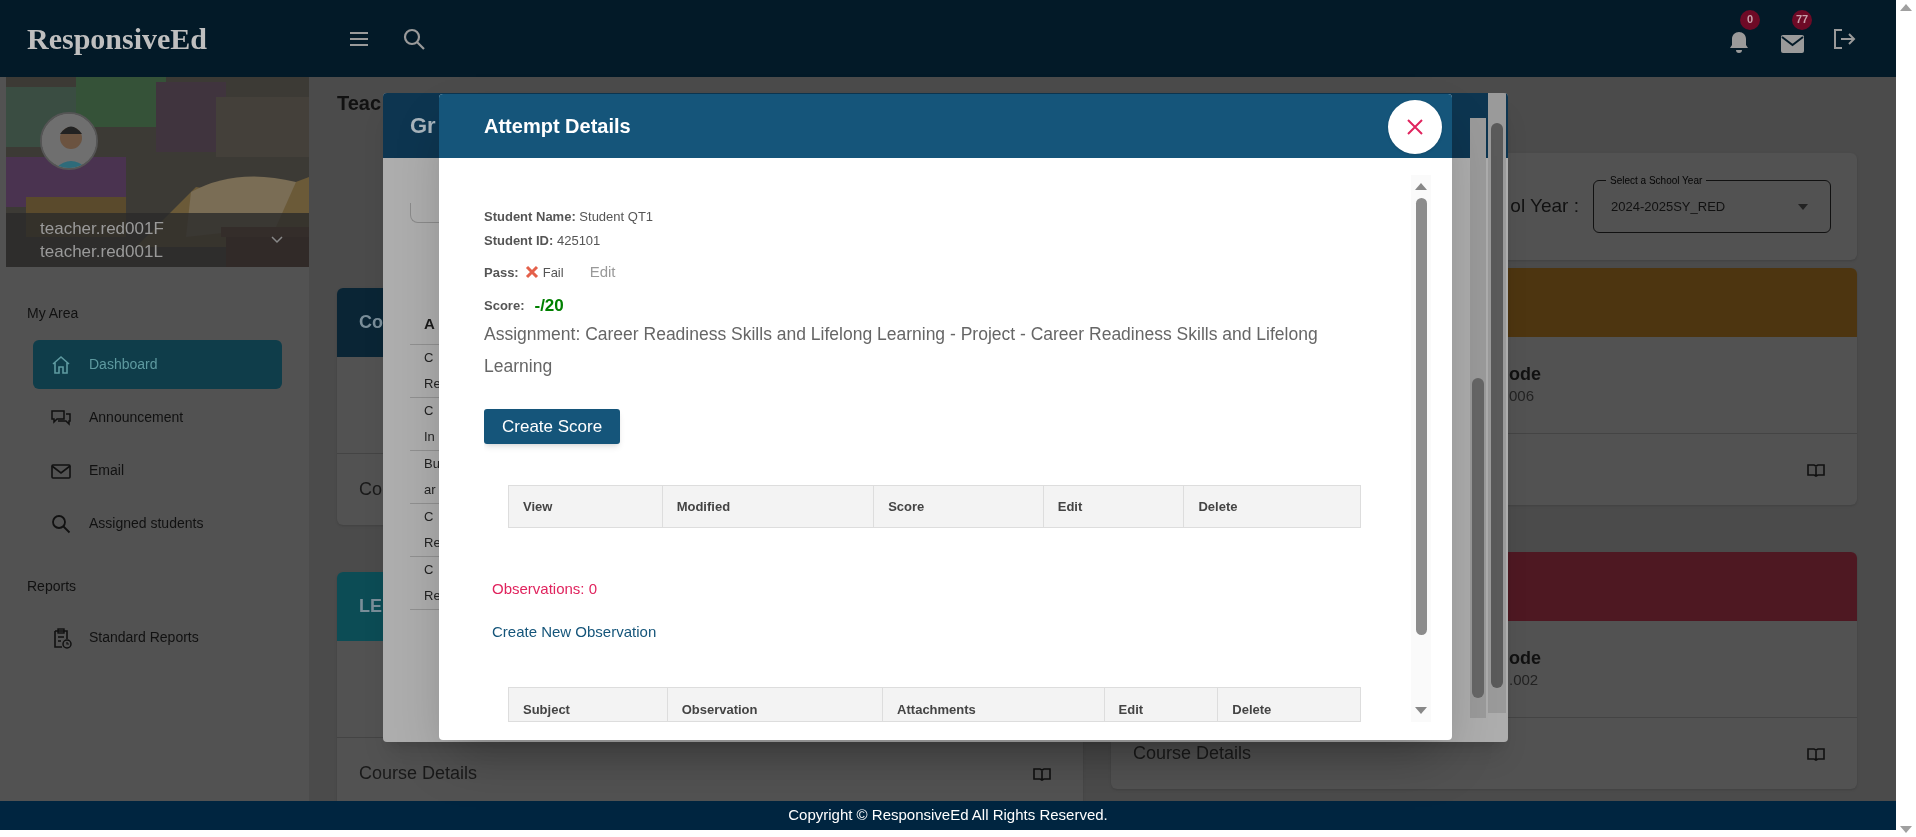 The image size is (1916, 837). What do you see at coordinates (543, 241) in the screenshot?
I see `student-id: Student ID: 425101` at bounding box center [543, 241].